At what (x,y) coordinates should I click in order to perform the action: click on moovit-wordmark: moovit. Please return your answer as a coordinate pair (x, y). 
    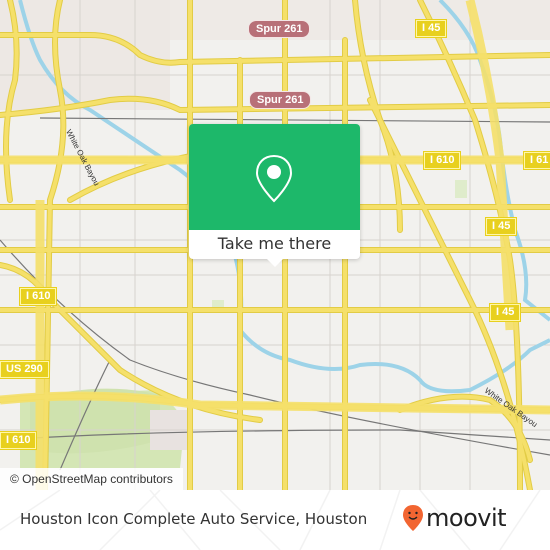
    Looking at the image, I should click on (466, 518).